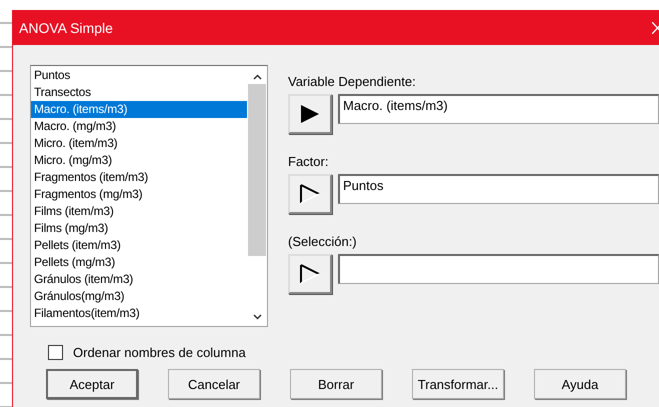 The image size is (659, 407). Describe the element at coordinates (139, 296) in the screenshot. I see `list-item: Gránulos(mg/m3)` at that location.